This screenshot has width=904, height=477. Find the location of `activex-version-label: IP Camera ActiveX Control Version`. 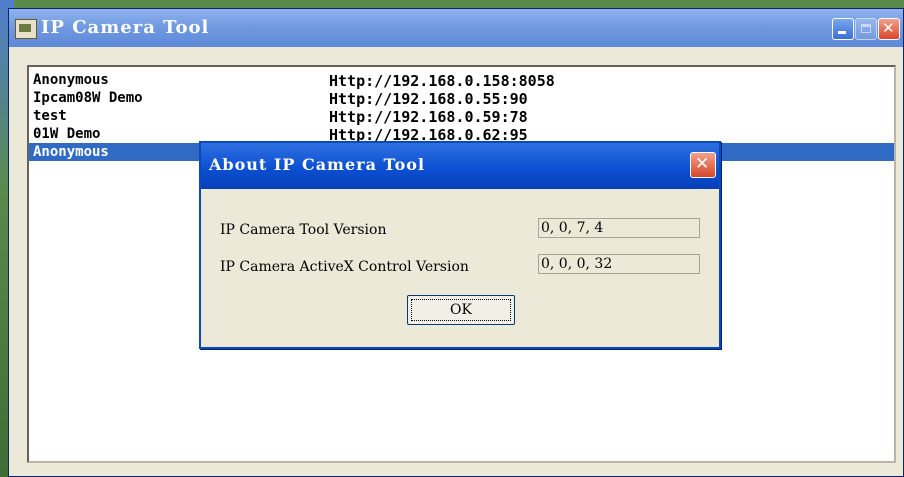

activex-version-label: IP Camera ActiveX Control Version is located at coordinates (344, 267).